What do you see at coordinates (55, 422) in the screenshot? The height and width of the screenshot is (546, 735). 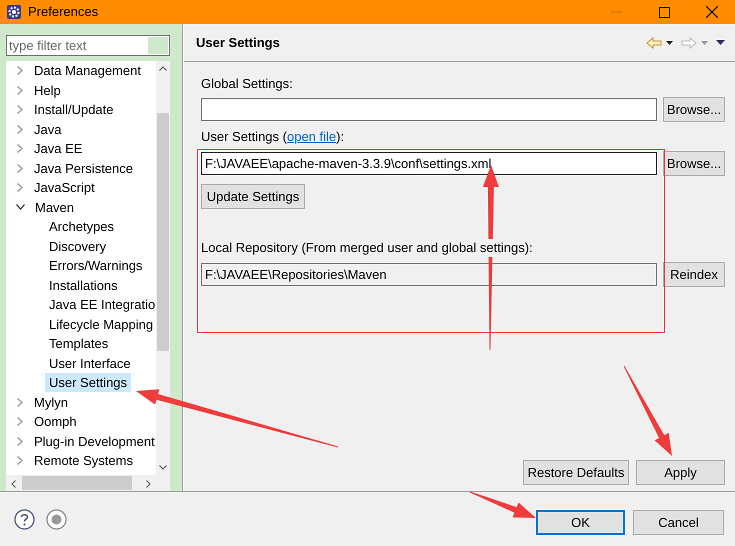 I see `tree-item: Oomph` at bounding box center [55, 422].